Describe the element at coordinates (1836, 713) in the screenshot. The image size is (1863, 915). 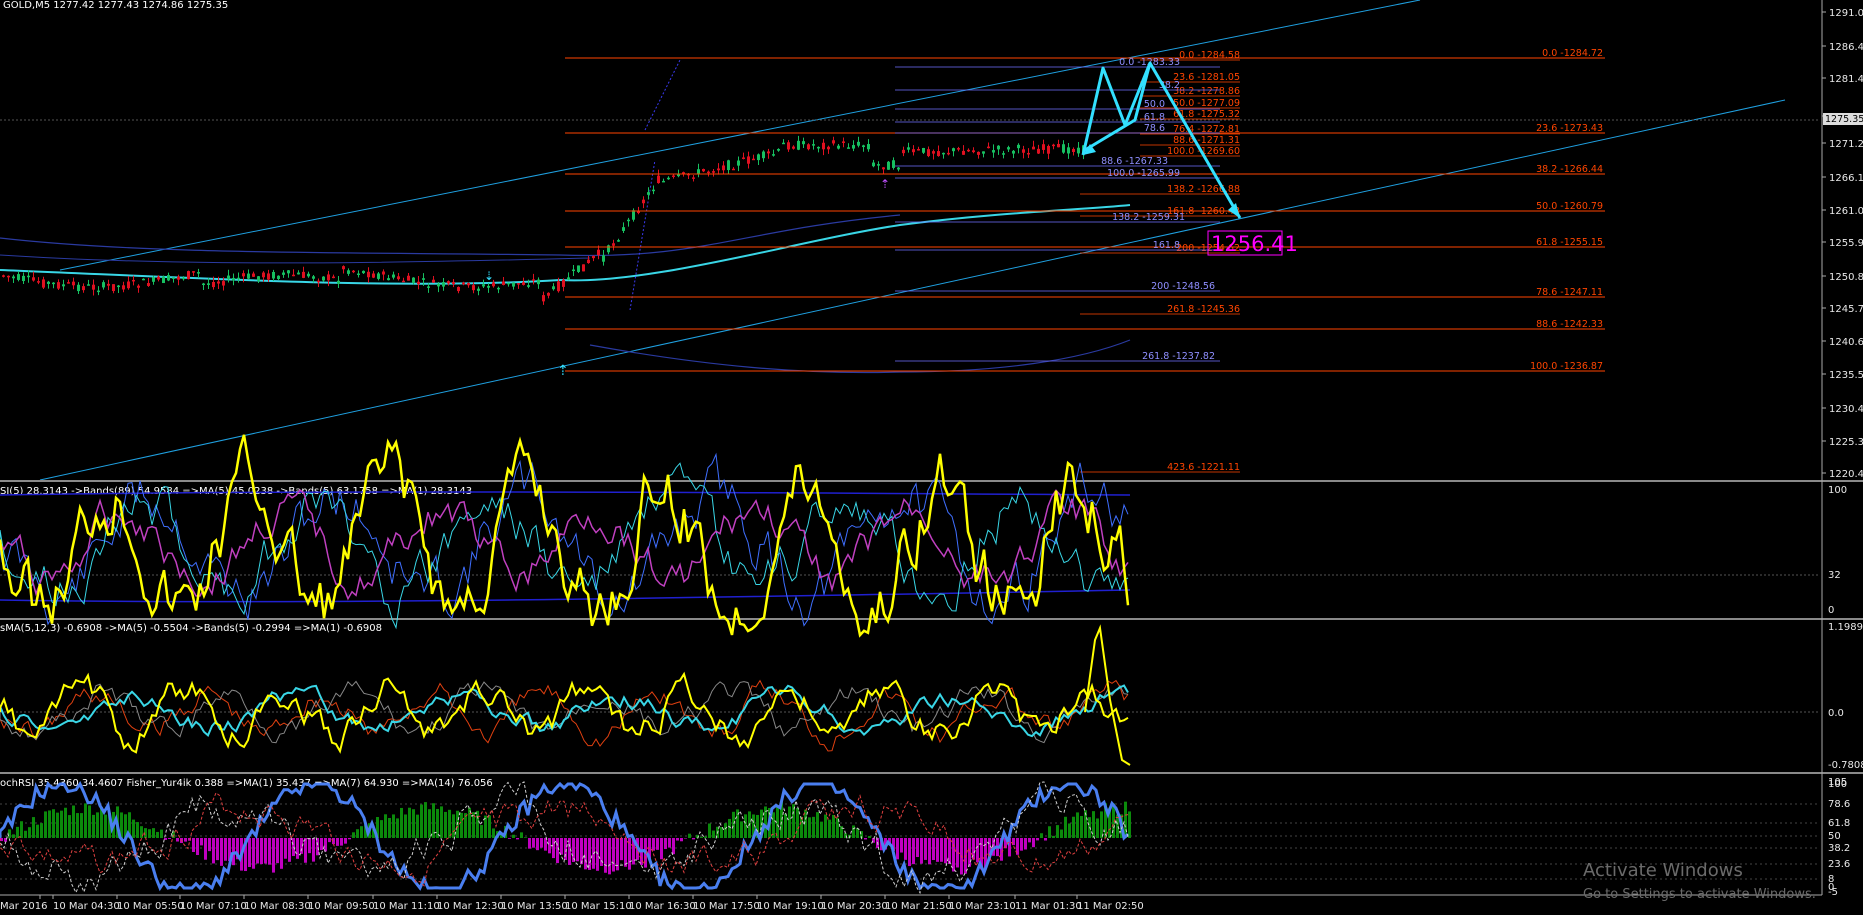
I see `osma-level-zero: 0.0` at that location.